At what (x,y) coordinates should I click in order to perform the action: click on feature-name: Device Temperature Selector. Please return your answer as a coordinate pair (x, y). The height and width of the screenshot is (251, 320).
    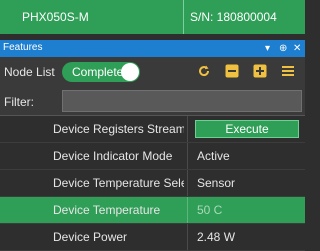
    Looking at the image, I should click on (118, 183).